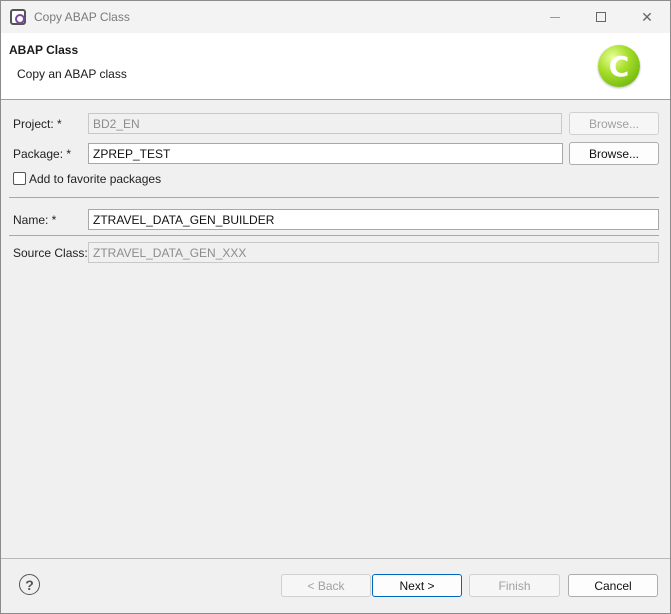 The width and height of the screenshot is (671, 614). What do you see at coordinates (325, 123) in the screenshot?
I see `project-field: BD2_EN` at bounding box center [325, 123].